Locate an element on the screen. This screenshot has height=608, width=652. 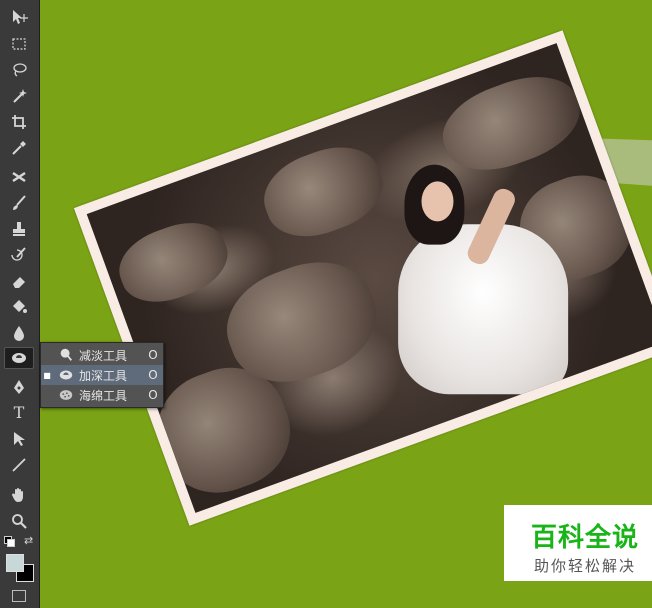
stamp-icon is located at coordinates (19, 229).